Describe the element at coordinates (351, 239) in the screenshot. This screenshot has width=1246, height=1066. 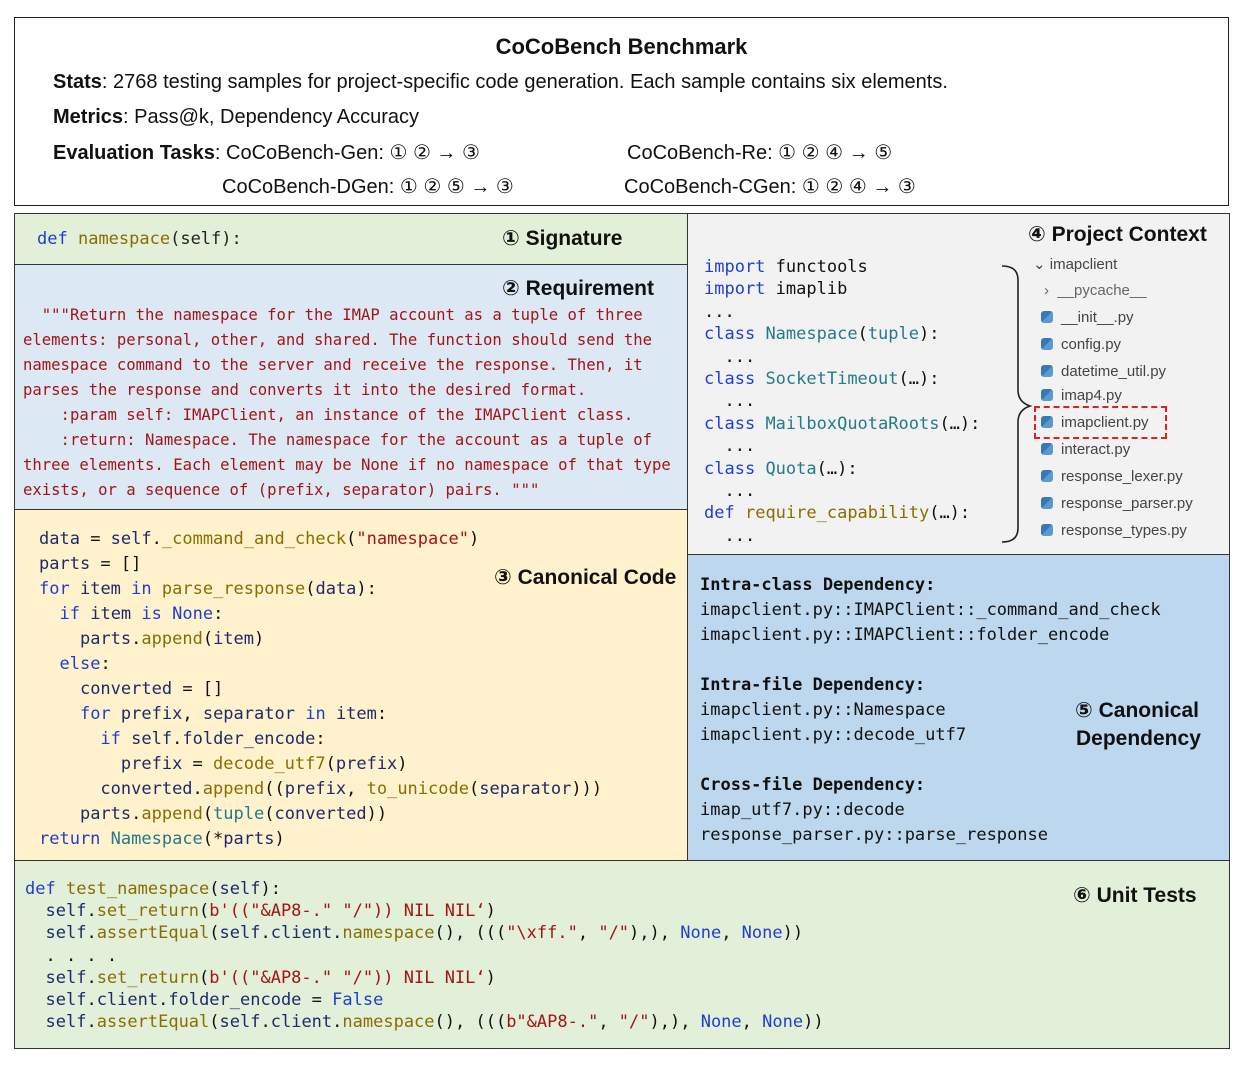
I see `signature-panel: def namespace(self): ① Signature` at that location.